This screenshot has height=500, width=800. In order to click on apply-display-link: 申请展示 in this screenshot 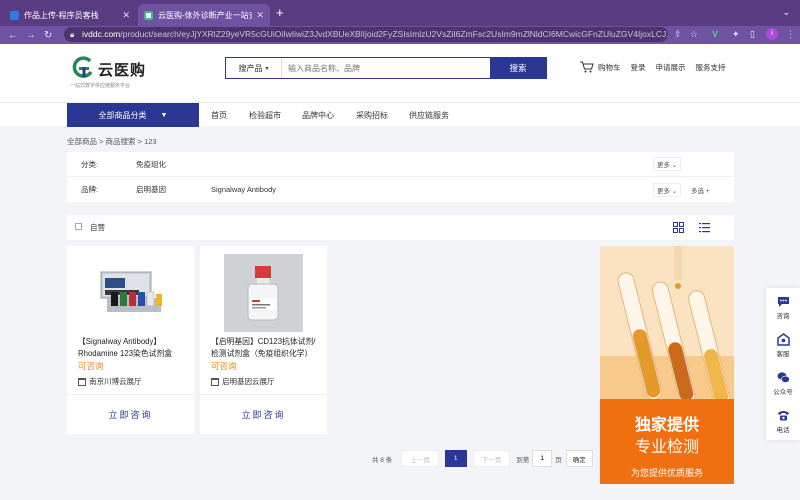, I will do `click(671, 67)`.